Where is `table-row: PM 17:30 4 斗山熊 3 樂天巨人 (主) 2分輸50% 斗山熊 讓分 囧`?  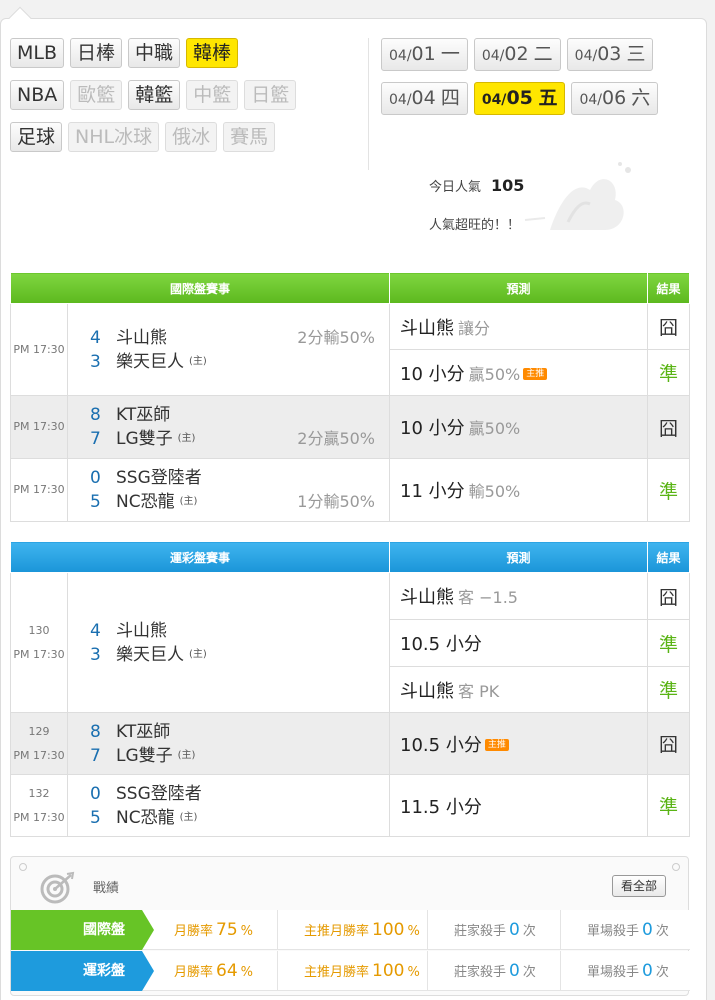 table-row: PM 17:30 4 斗山熊 3 樂天巨人 (主) 2分輸50% 斗山熊 讓分 囧 is located at coordinates (350, 349).